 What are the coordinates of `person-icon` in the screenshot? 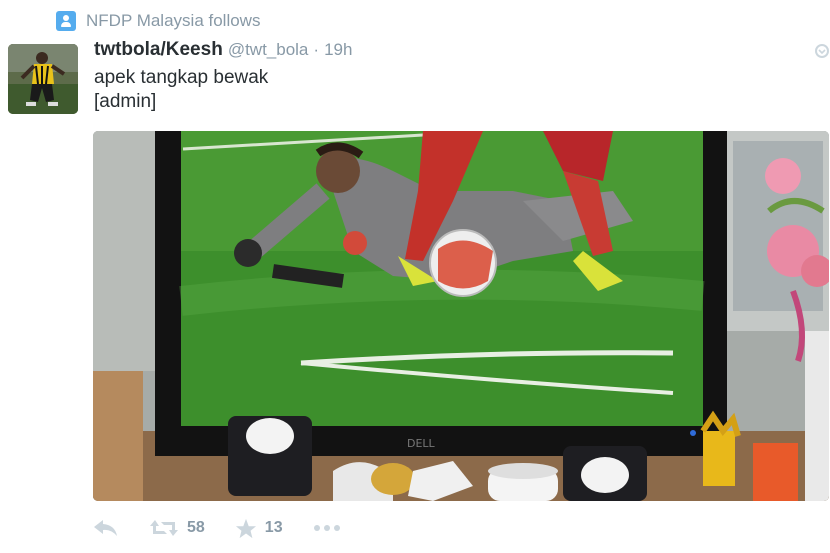 It's located at (66, 21).